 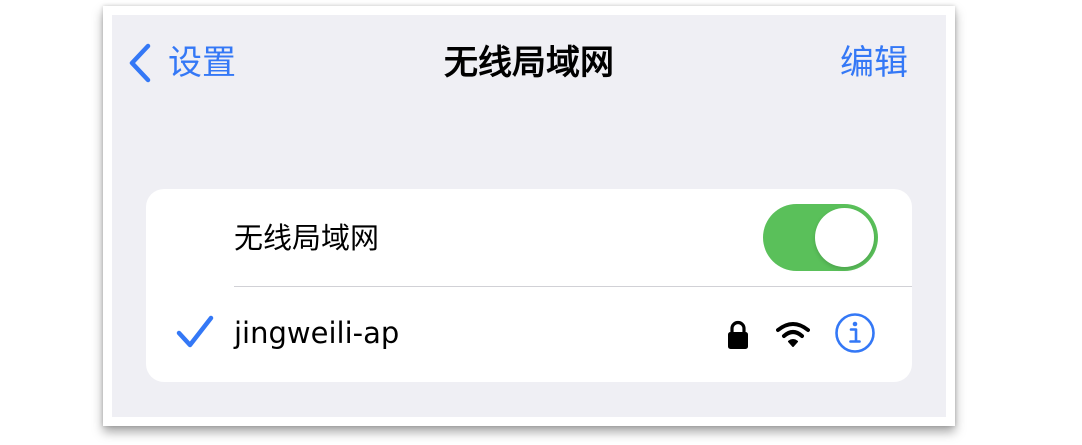 What do you see at coordinates (844, 237) in the screenshot?
I see `toggle-knob` at bounding box center [844, 237].